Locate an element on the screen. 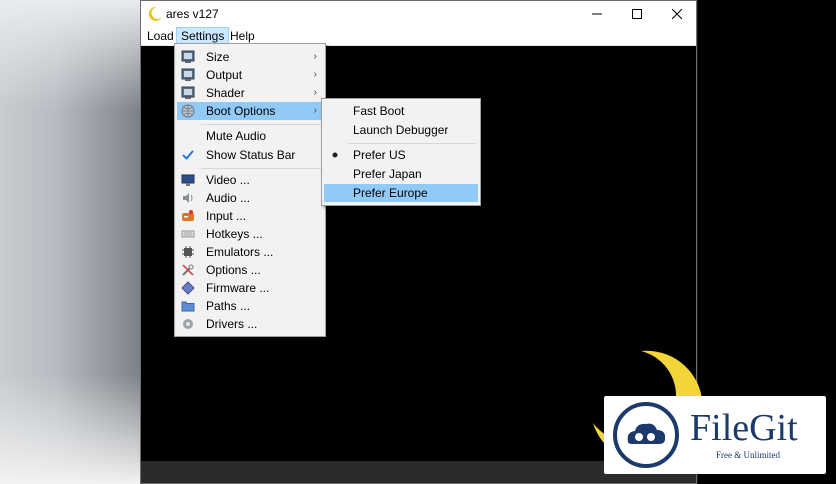 This screenshot has height=484, width=836. close-icon is located at coordinates (677, 14).